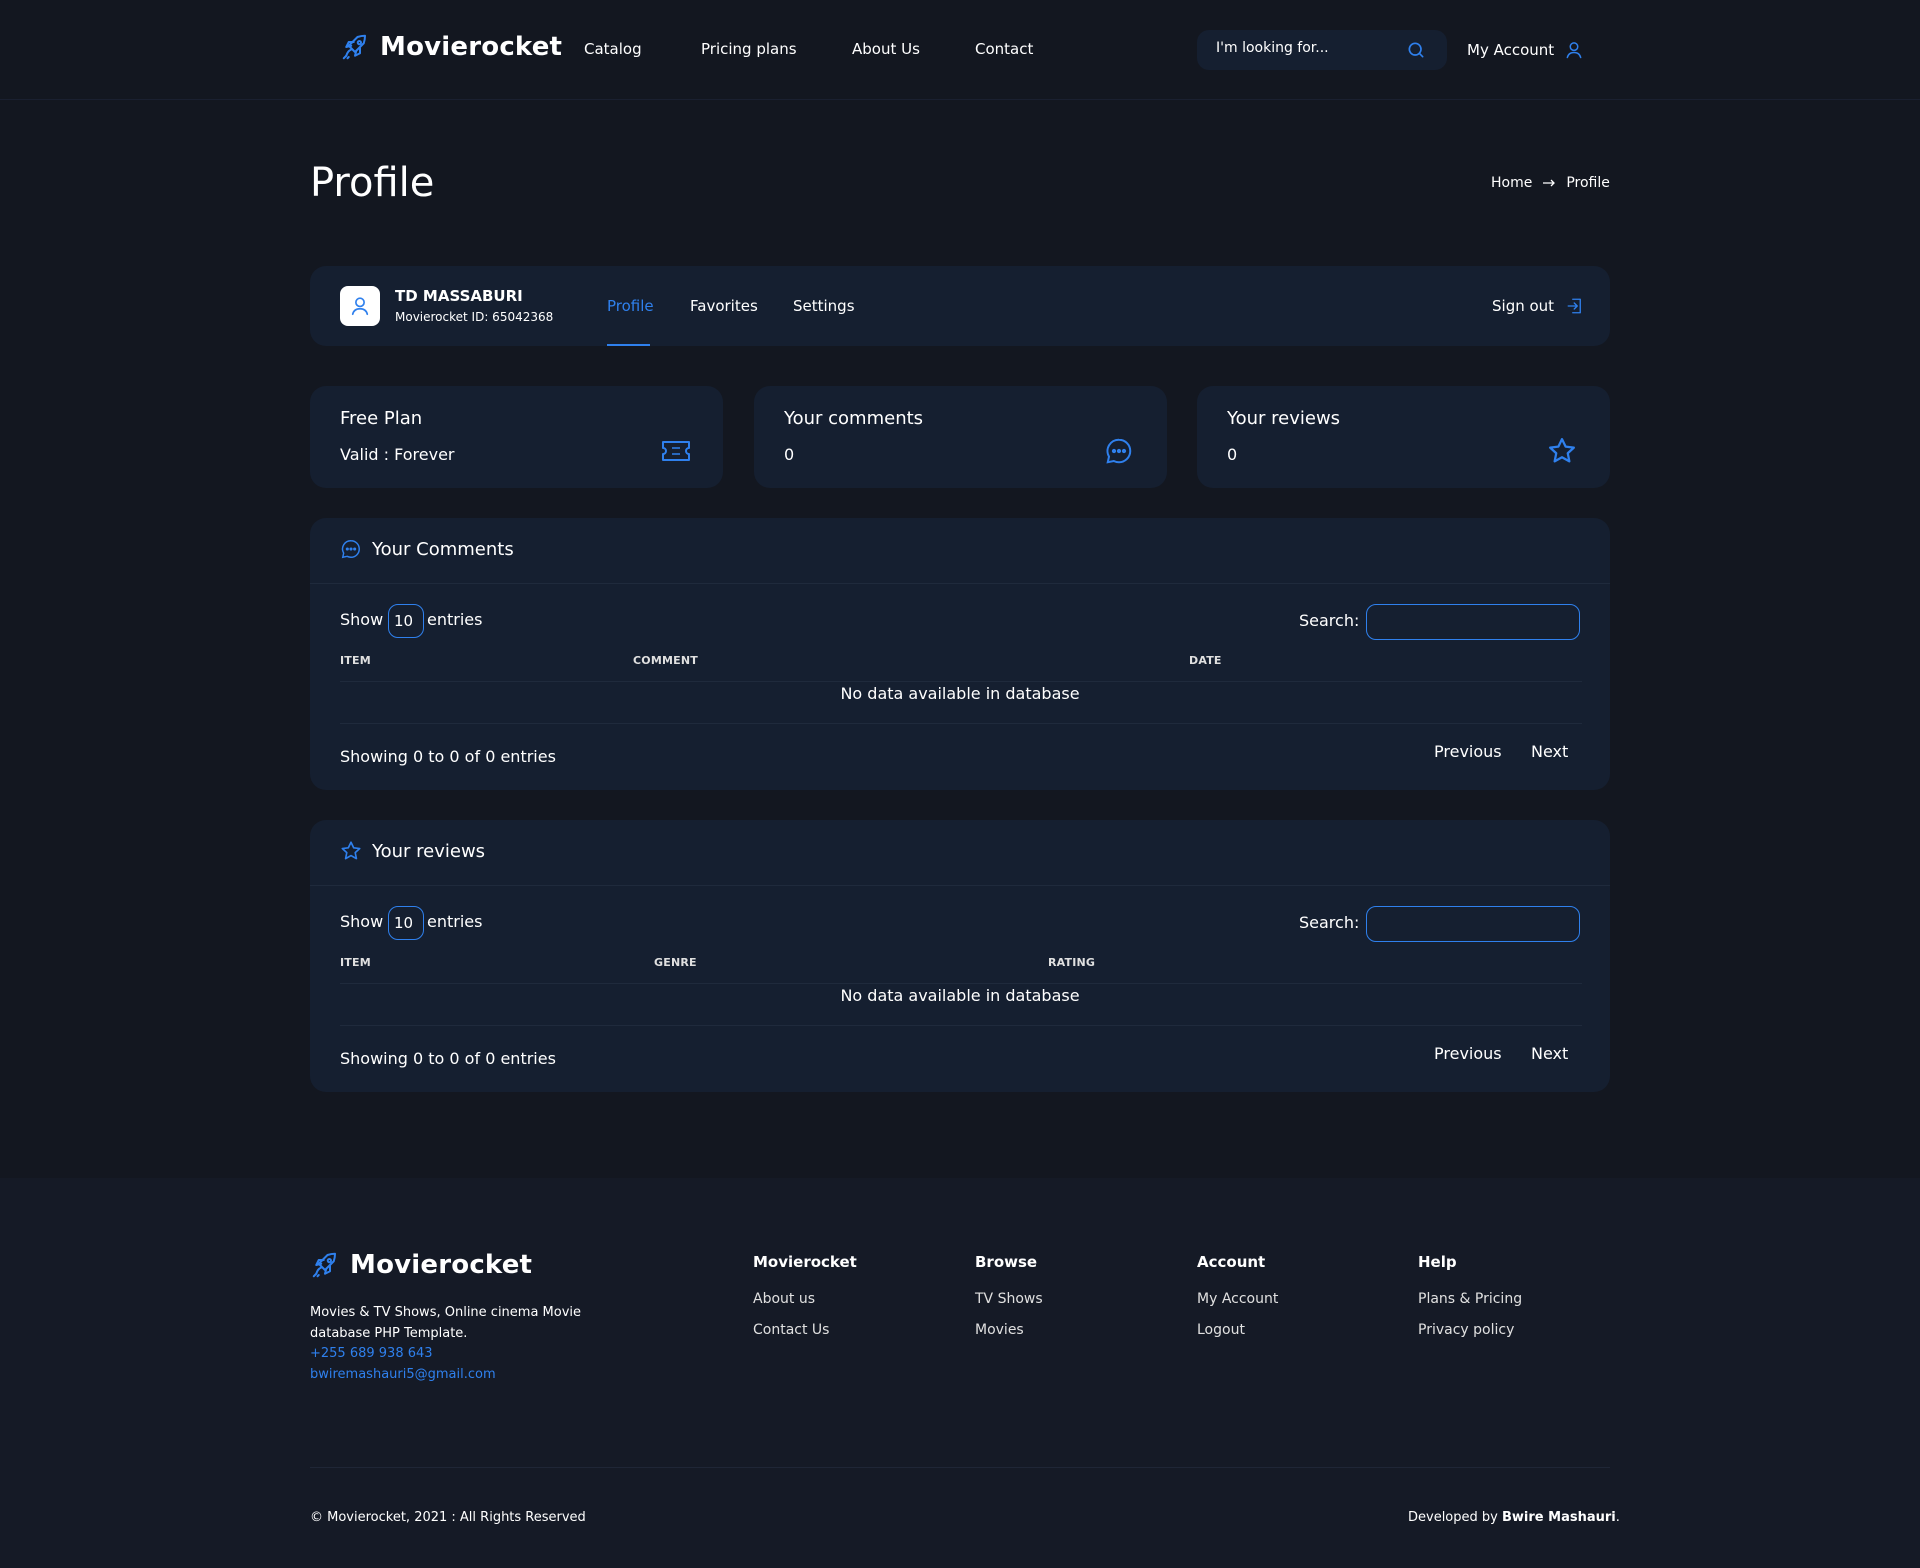 The width and height of the screenshot is (1920, 1568). What do you see at coordinates (429, 851) in the screenshot?
I see `section-title: Your reviews` at bounding box center [429, 851].